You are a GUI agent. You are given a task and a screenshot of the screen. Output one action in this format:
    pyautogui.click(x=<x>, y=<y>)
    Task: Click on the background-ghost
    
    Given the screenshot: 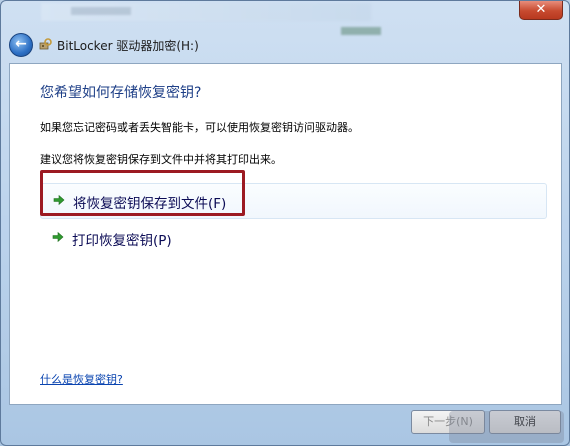 What is the action you would take?
    pyautogui.click(x=211, y=19)
    